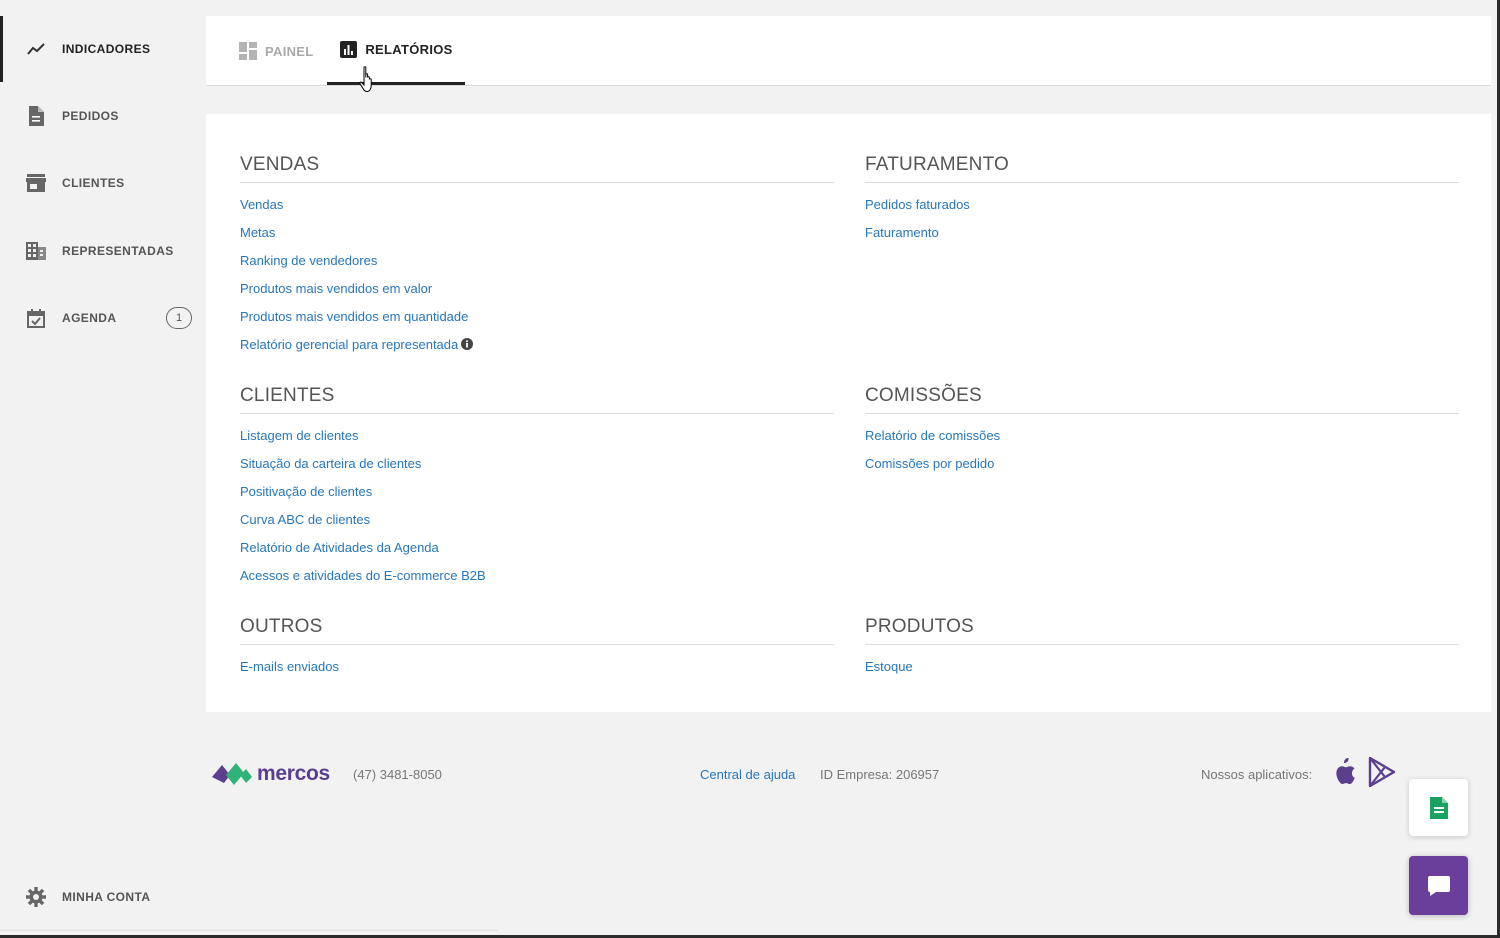 This screenshot has width=1500, height=938. What do you see at coordinates (305, 519) in the screenshot?
I see `report-link: Curva ABC de clientes` at bounding box center [305, 519].